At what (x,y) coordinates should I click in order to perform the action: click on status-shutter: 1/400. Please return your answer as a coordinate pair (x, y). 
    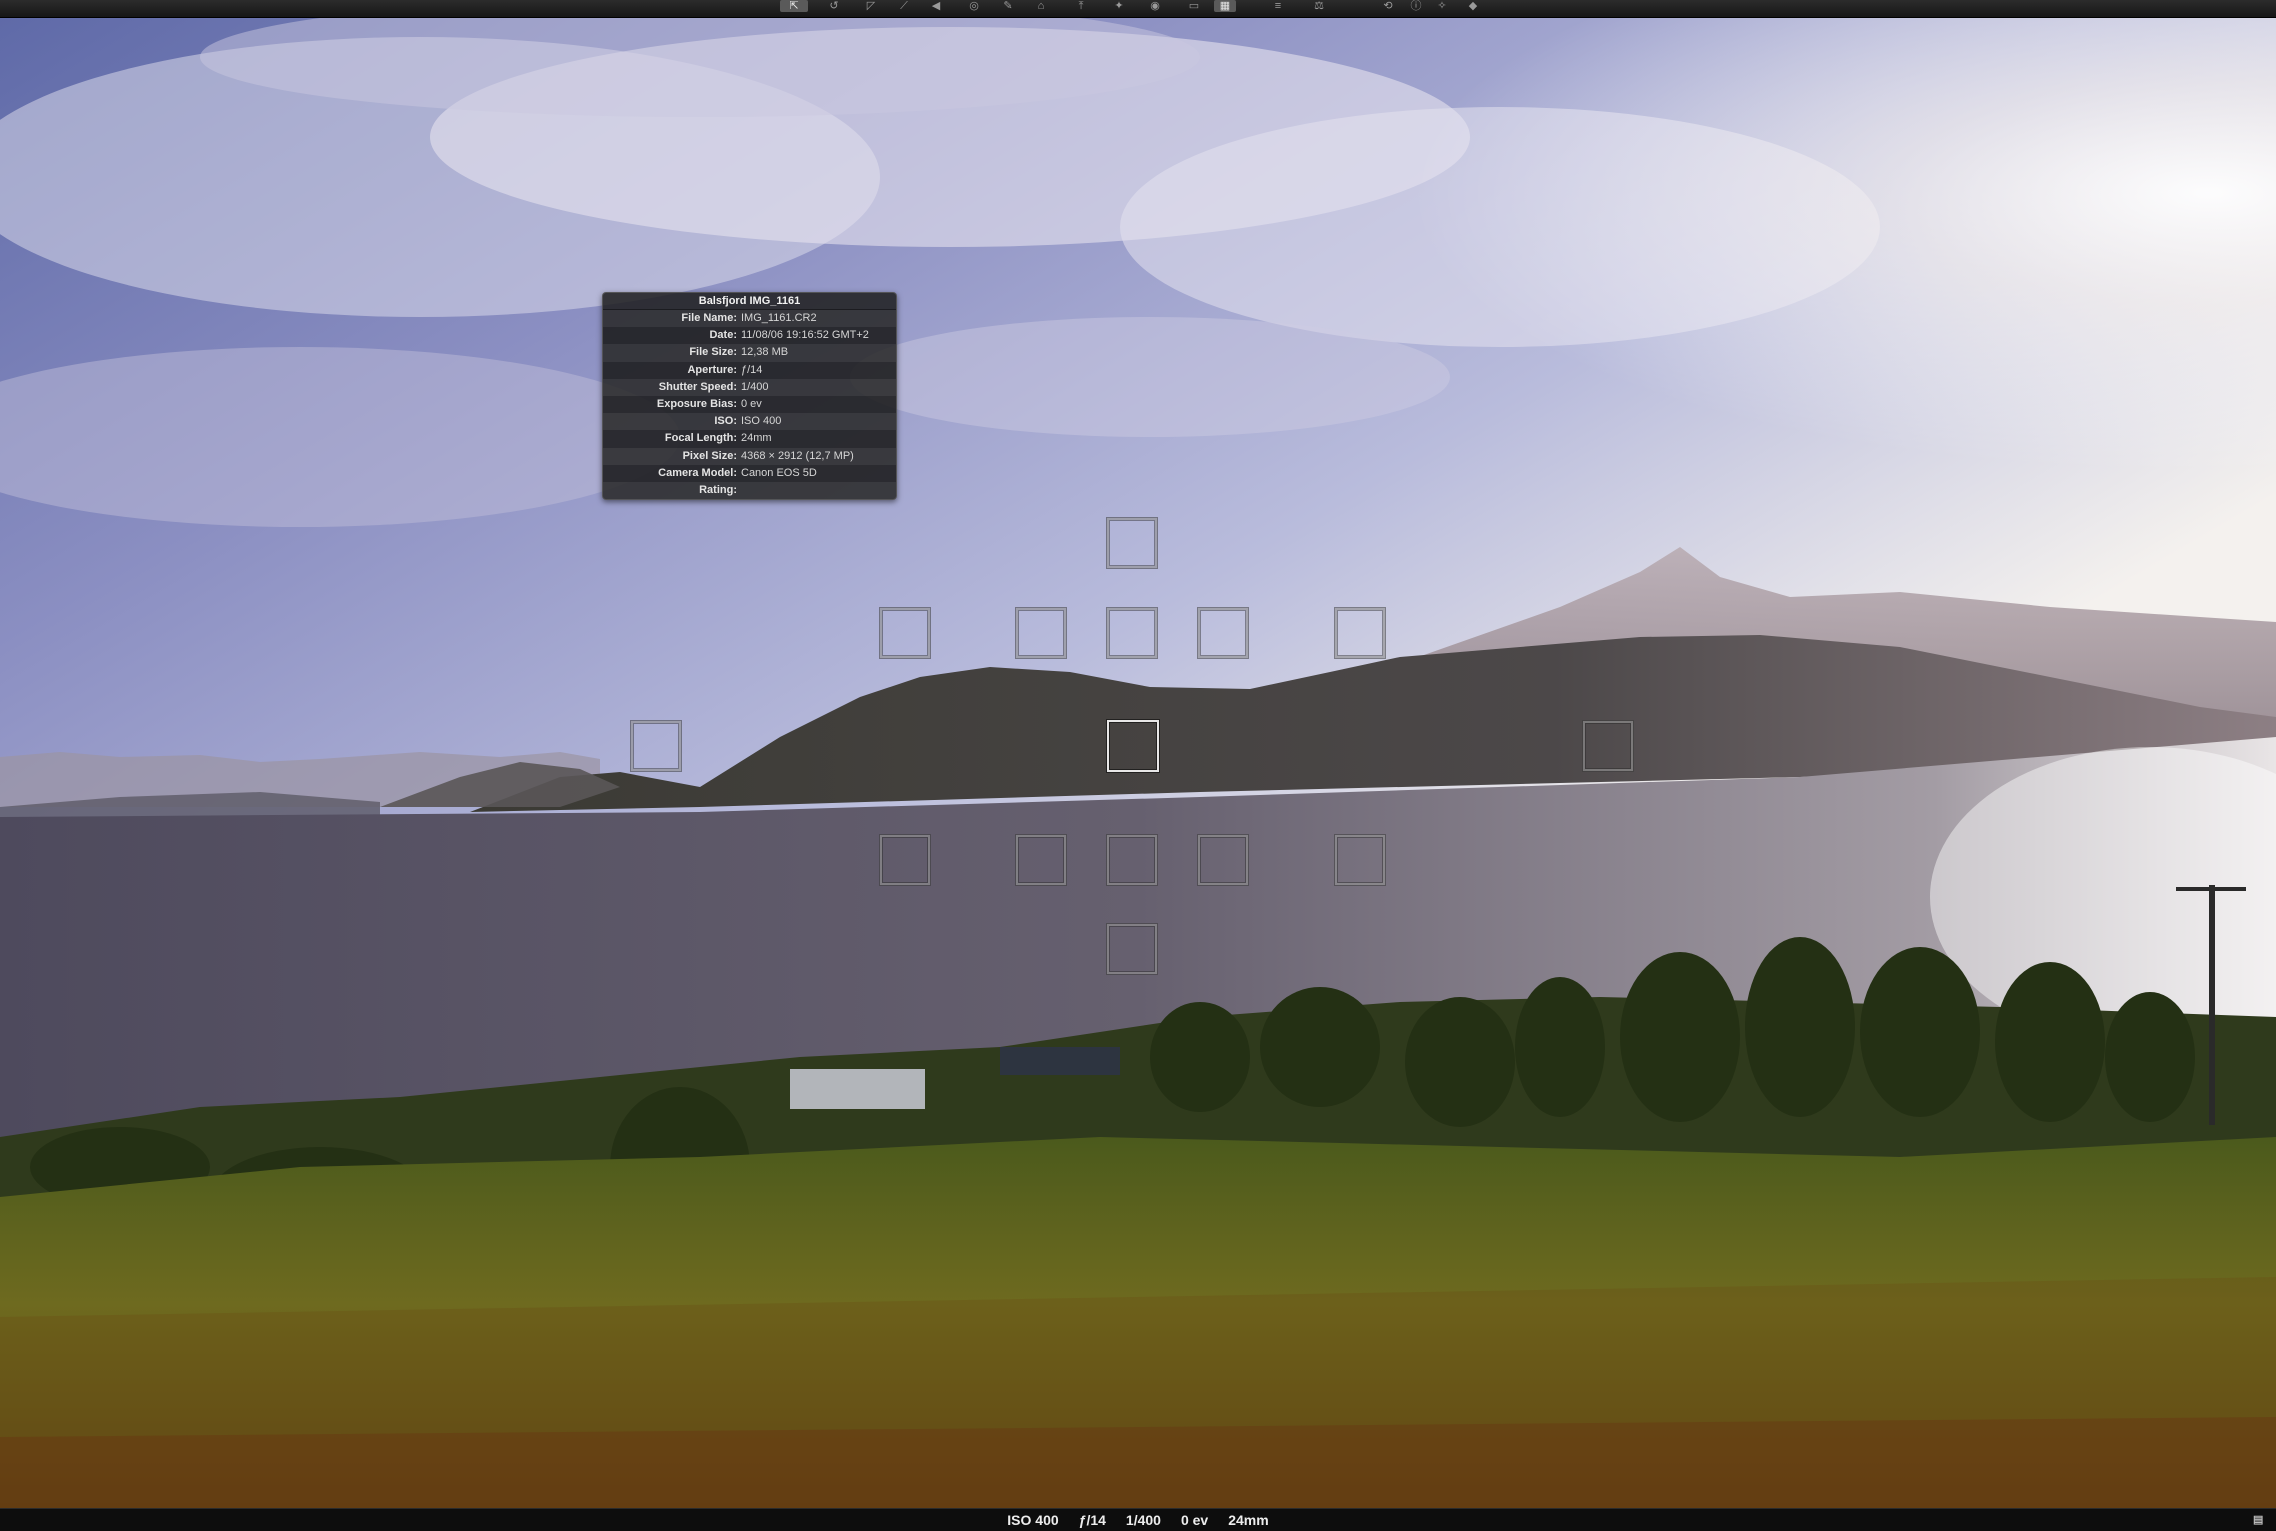
    Looking at the image, I should click on (1143, 1520).